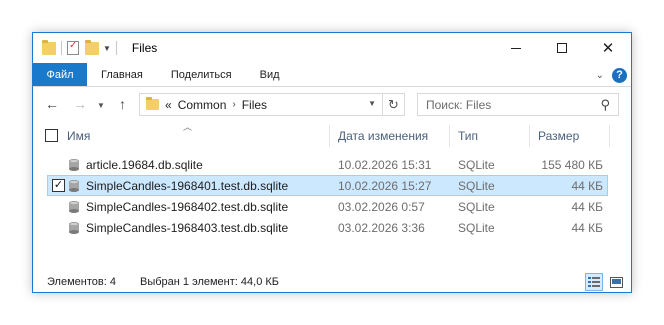 This screenshot has height=325, width=664. Describe the element at coordinates (60, 74) in the screenshot. I see `tab-file: Файл` at that location.